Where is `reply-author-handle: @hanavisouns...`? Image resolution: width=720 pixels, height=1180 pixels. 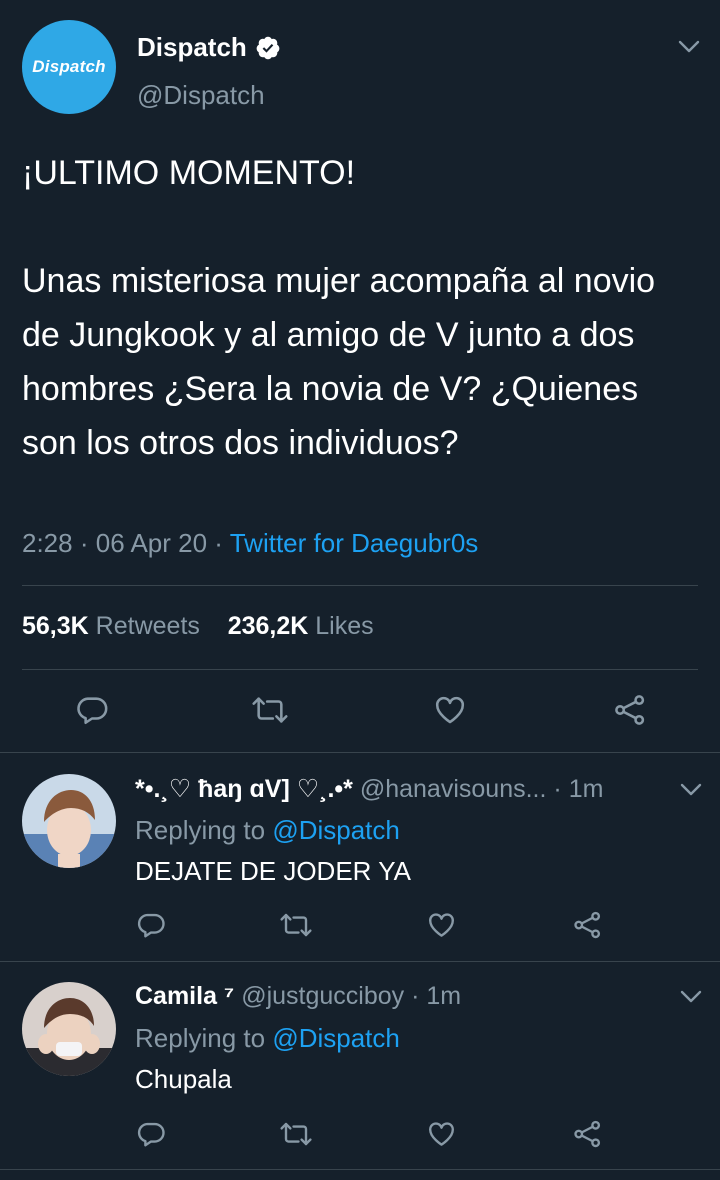
reply-author-handle: @hanavisouns... is located at coordinates (453, 789).